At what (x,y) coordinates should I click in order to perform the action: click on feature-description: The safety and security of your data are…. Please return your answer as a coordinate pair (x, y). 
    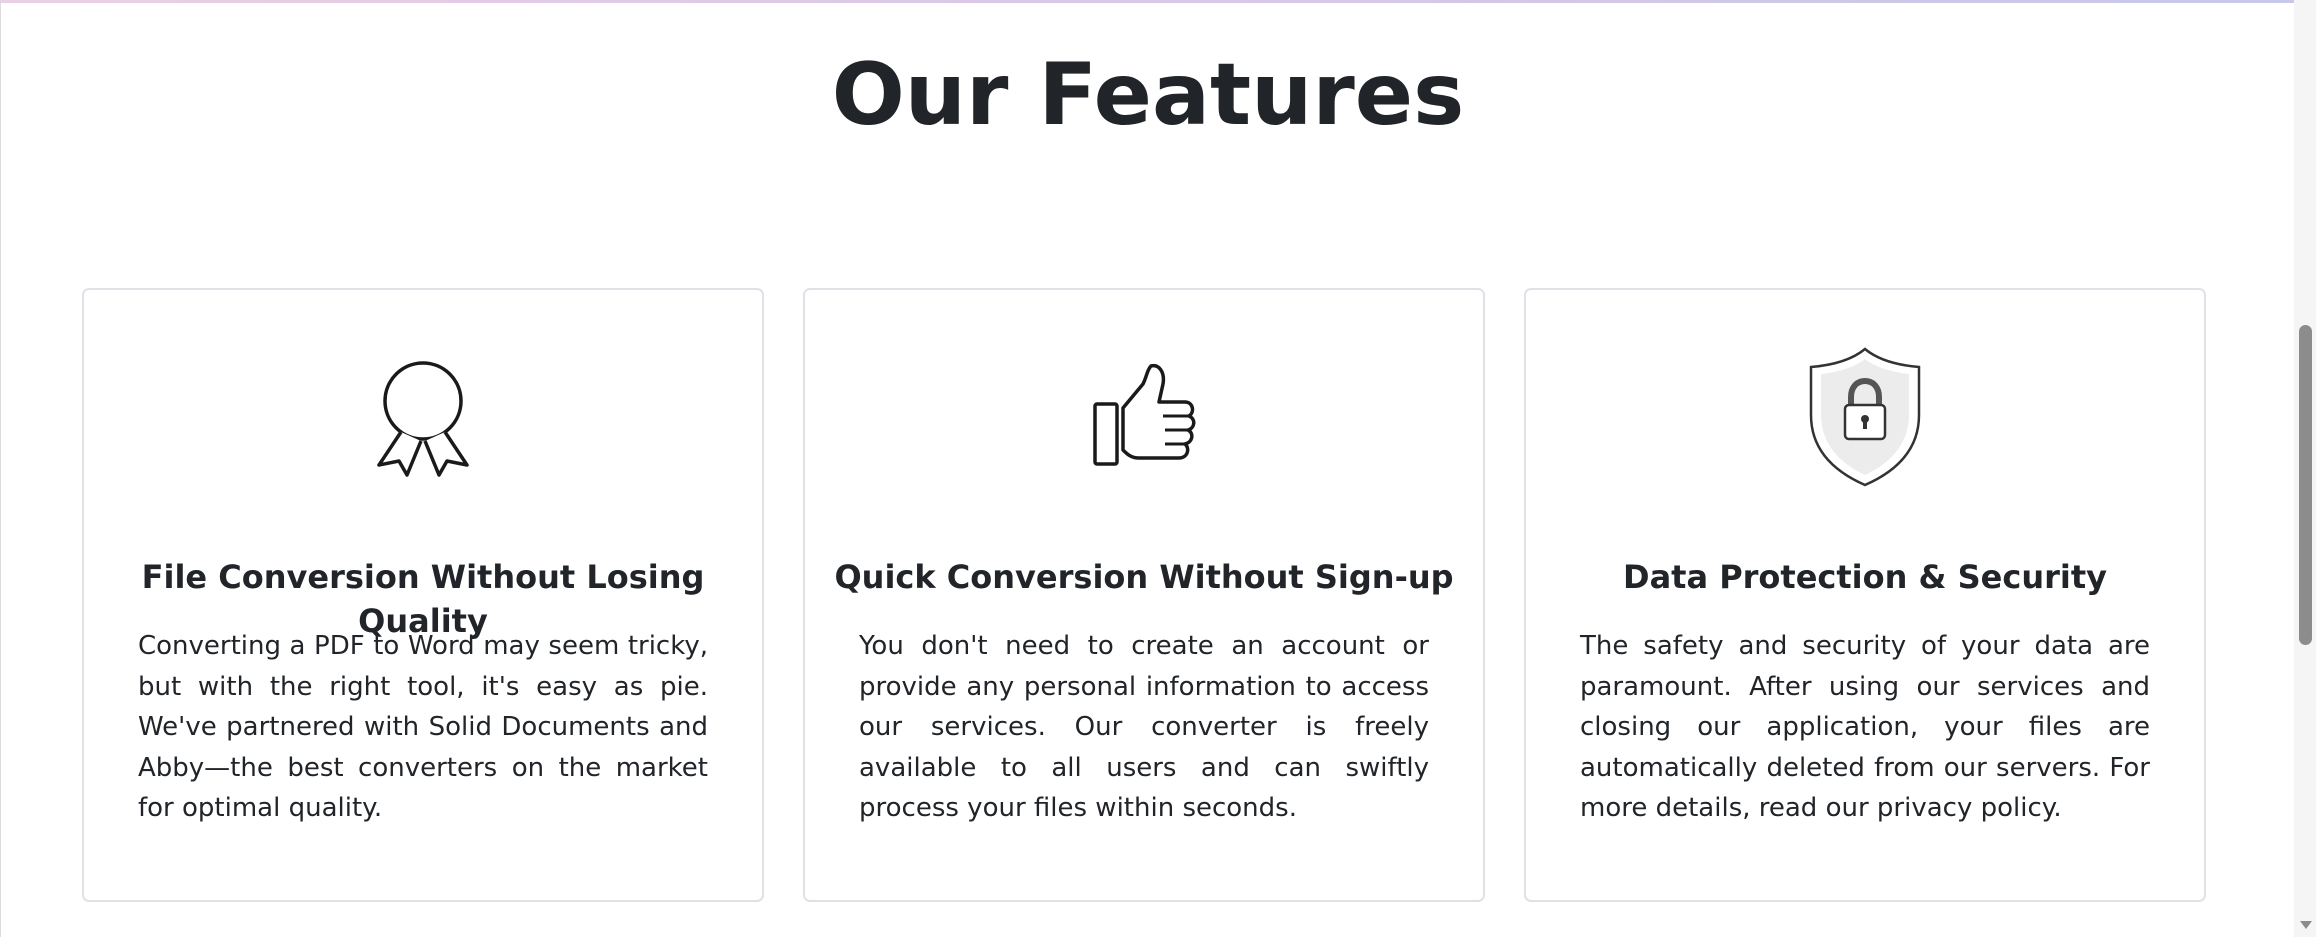
    Looking at the image, I should click on (1865, 727).